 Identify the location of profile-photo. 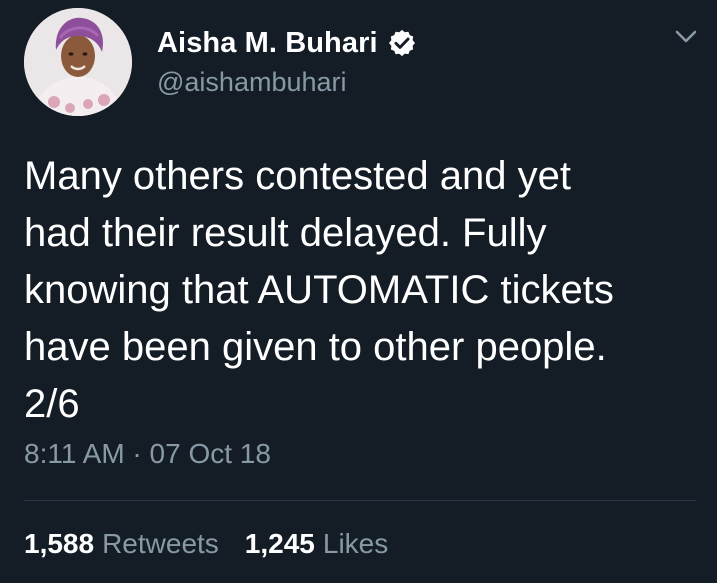
(78, 62).